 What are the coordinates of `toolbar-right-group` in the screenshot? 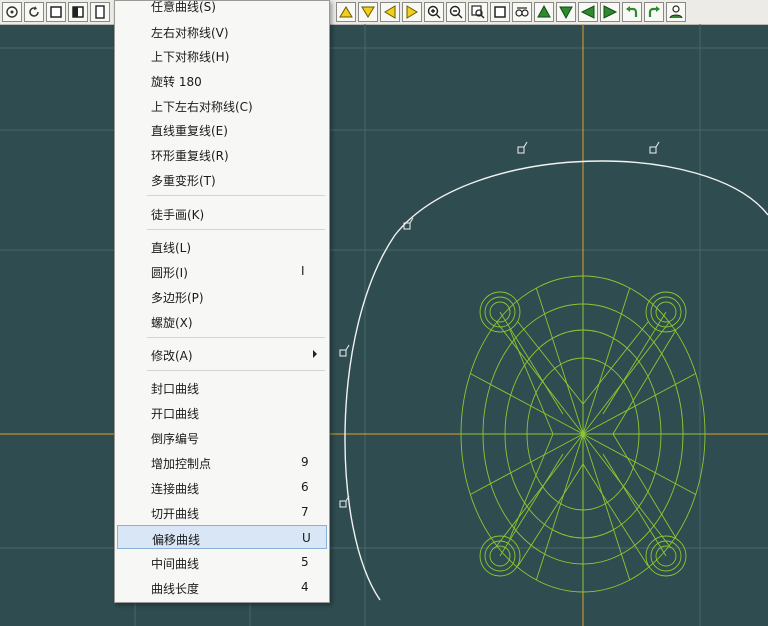 It's located at (511, 12).